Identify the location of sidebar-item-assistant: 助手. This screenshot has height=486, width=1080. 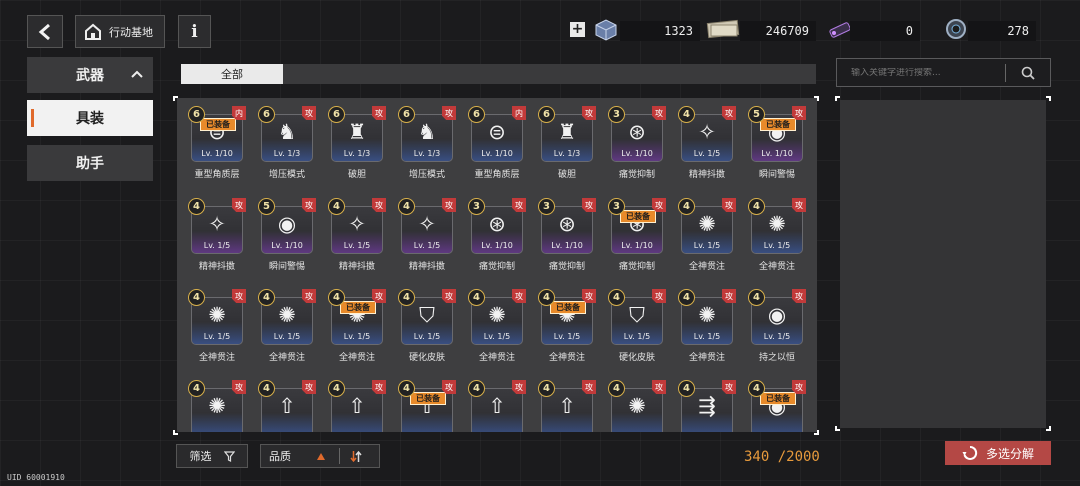
(90, 163).